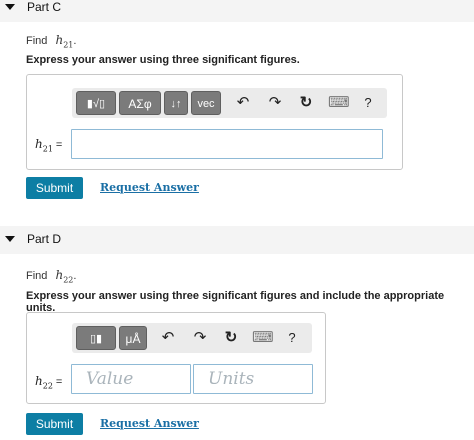 This screenshot has width=474, height=440. What do you see at coordinates (237, 240) in the screenshot?
I see `part-d-header: Part D` at bounding box center [237, 240].